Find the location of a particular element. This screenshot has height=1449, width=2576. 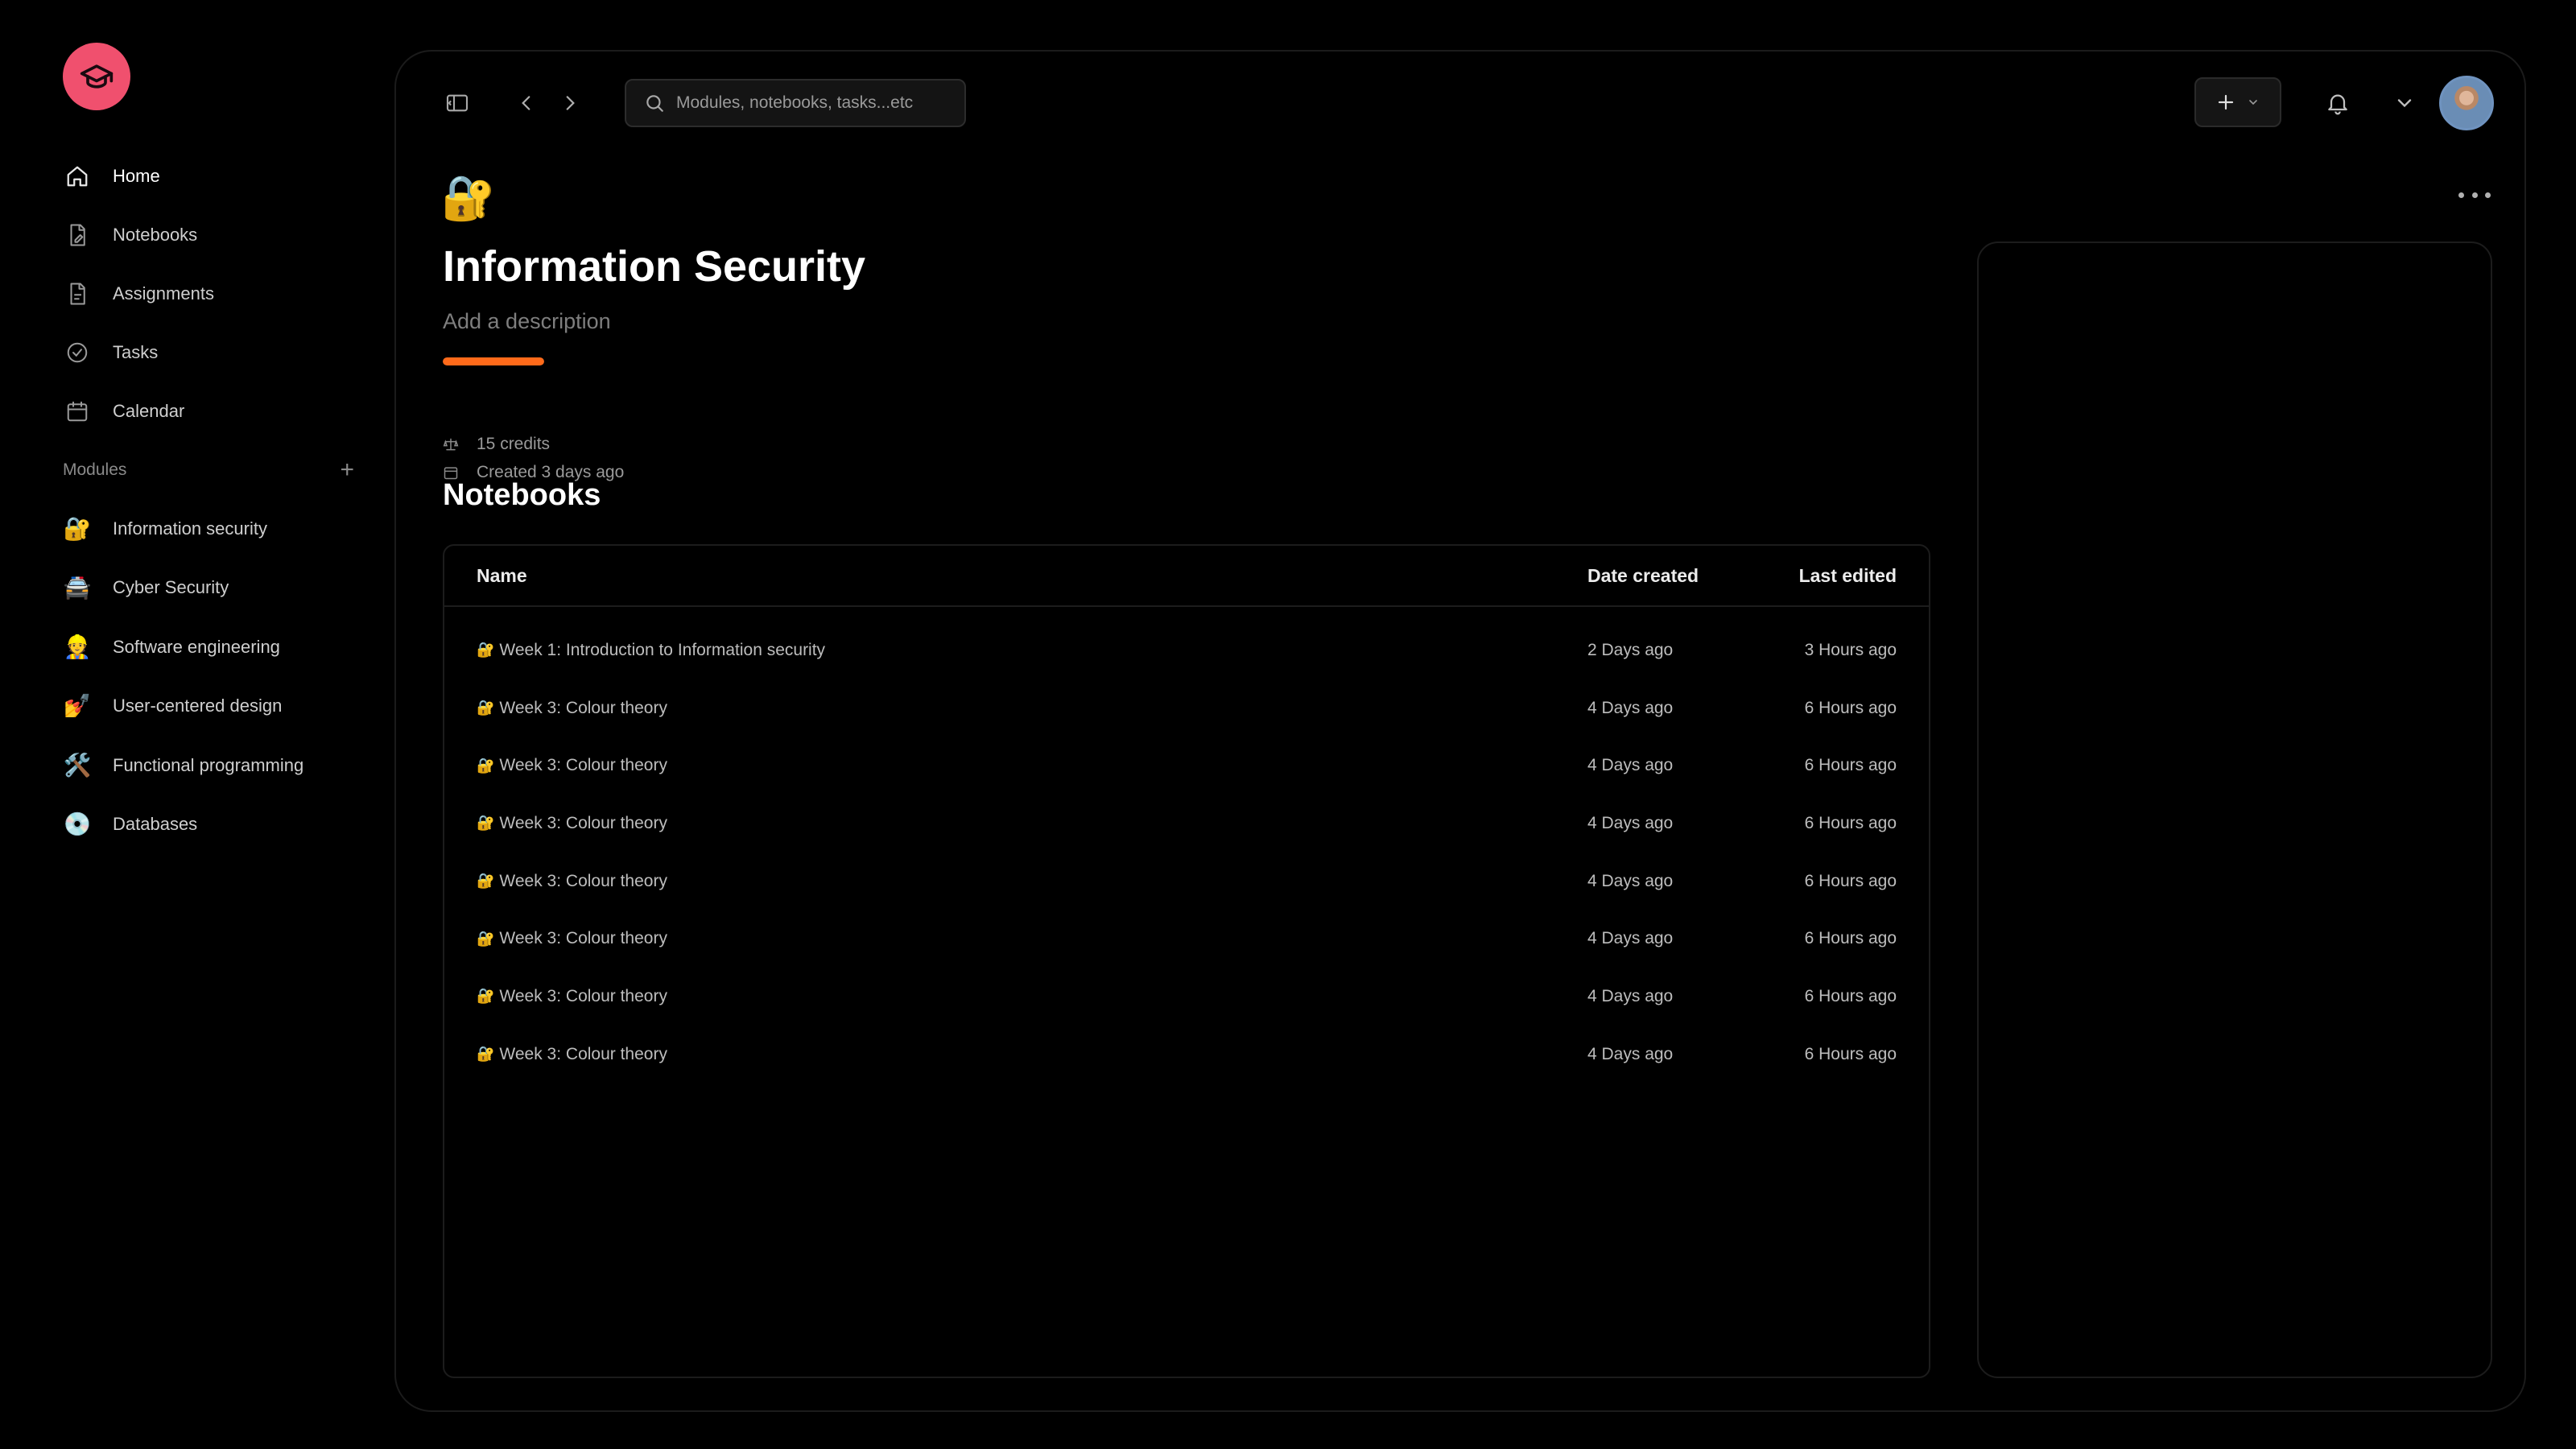

nav-item-label: Notebooks is located at coordinates (155, 234).